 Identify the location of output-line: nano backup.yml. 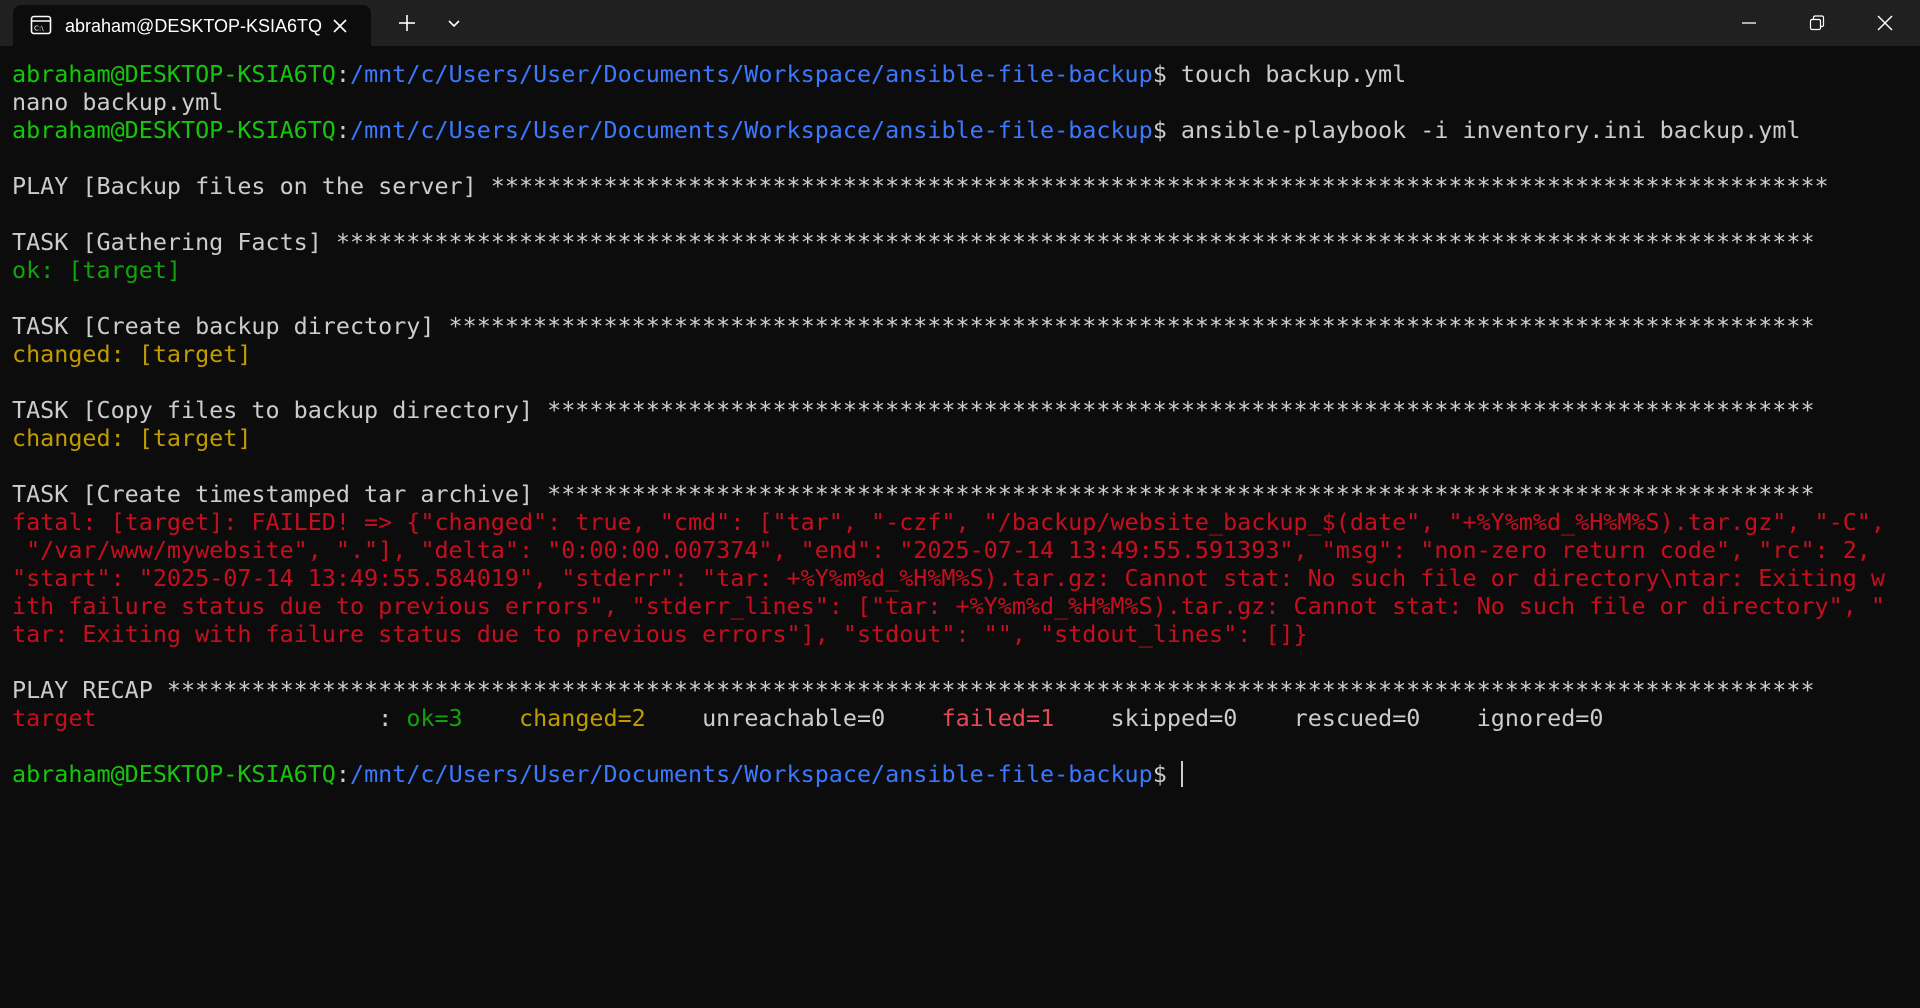
(118, 102).